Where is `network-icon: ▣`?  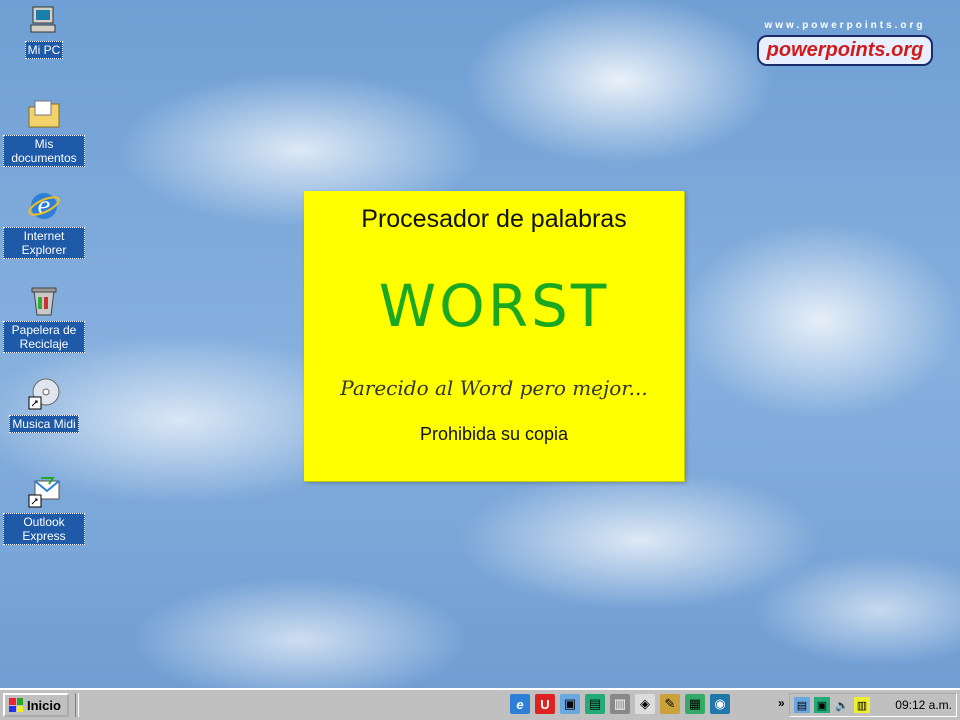
network-icon: ▣ is located at coordinates (570, 704).